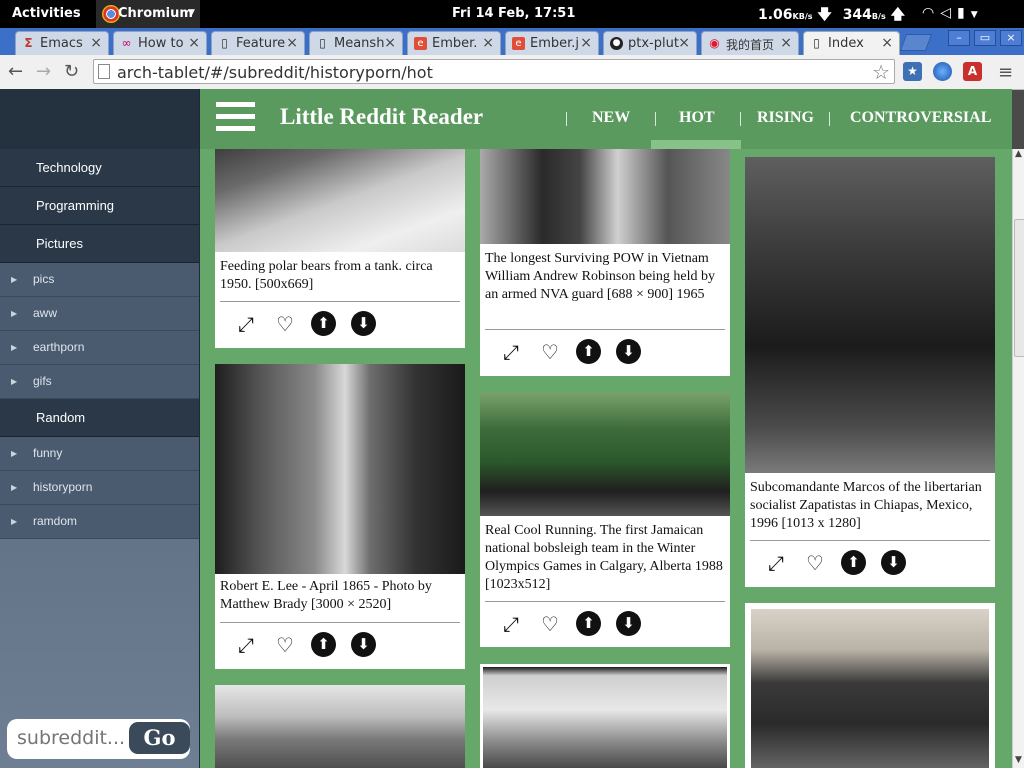 The width and height of the screenshot is (1024, 768). What do you see at coordinates (611, 118) in the screenshot?
I see `nav-new: NEW` at bounding box center [611, 118].